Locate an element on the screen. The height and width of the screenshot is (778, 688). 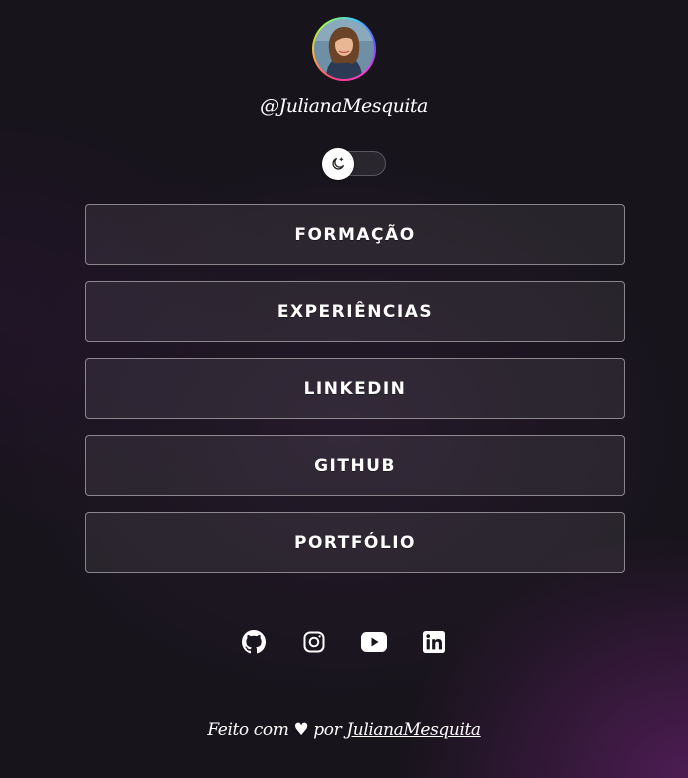
moon-icon is located at coordinates (338, 163).